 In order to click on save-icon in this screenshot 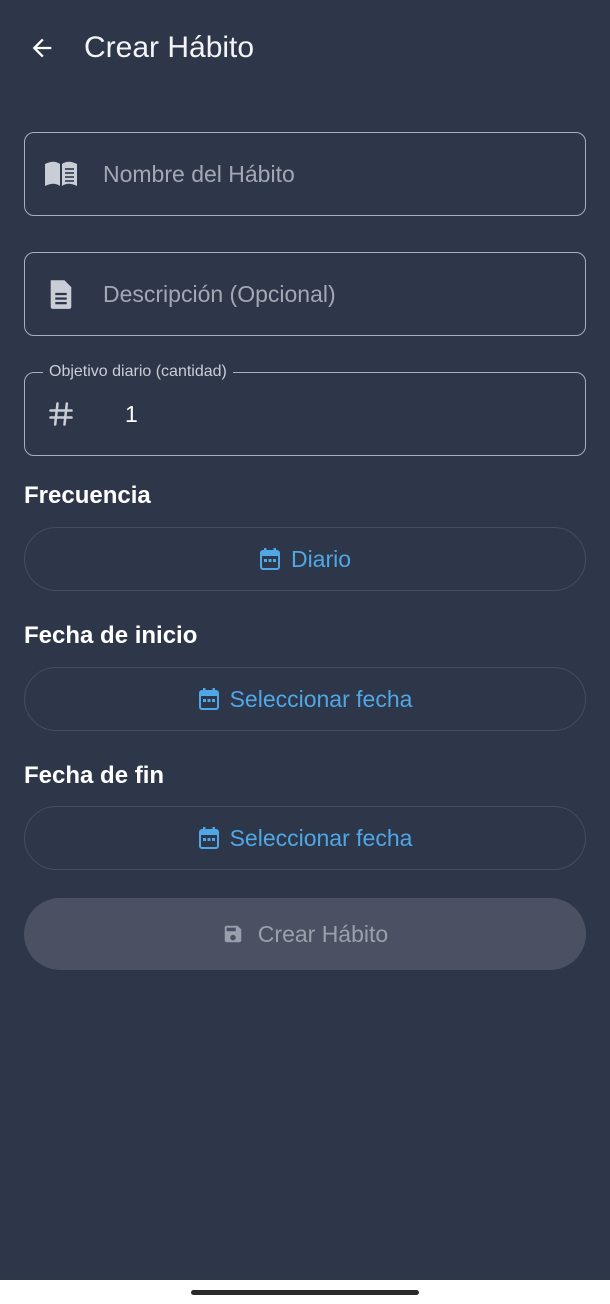, I will do `click(233, 934)`.